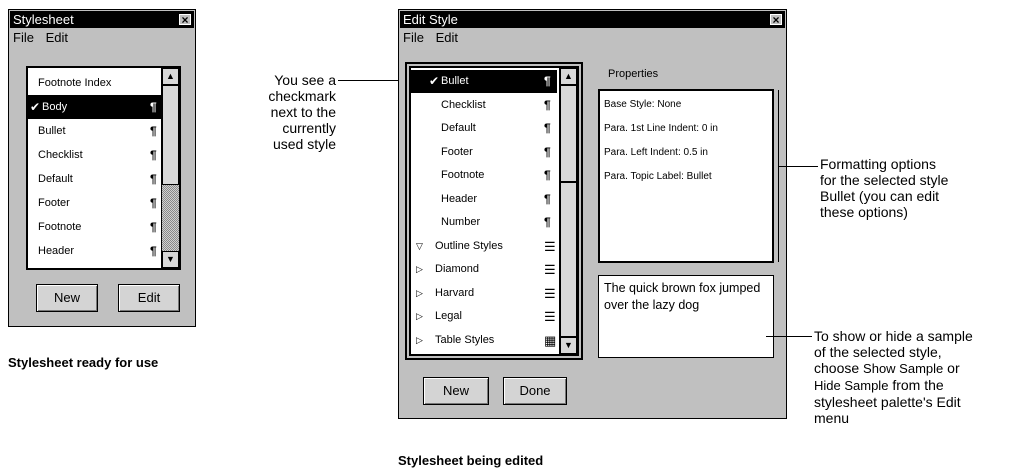  I want to click on window-title: Edit Style, so click(430, 19).